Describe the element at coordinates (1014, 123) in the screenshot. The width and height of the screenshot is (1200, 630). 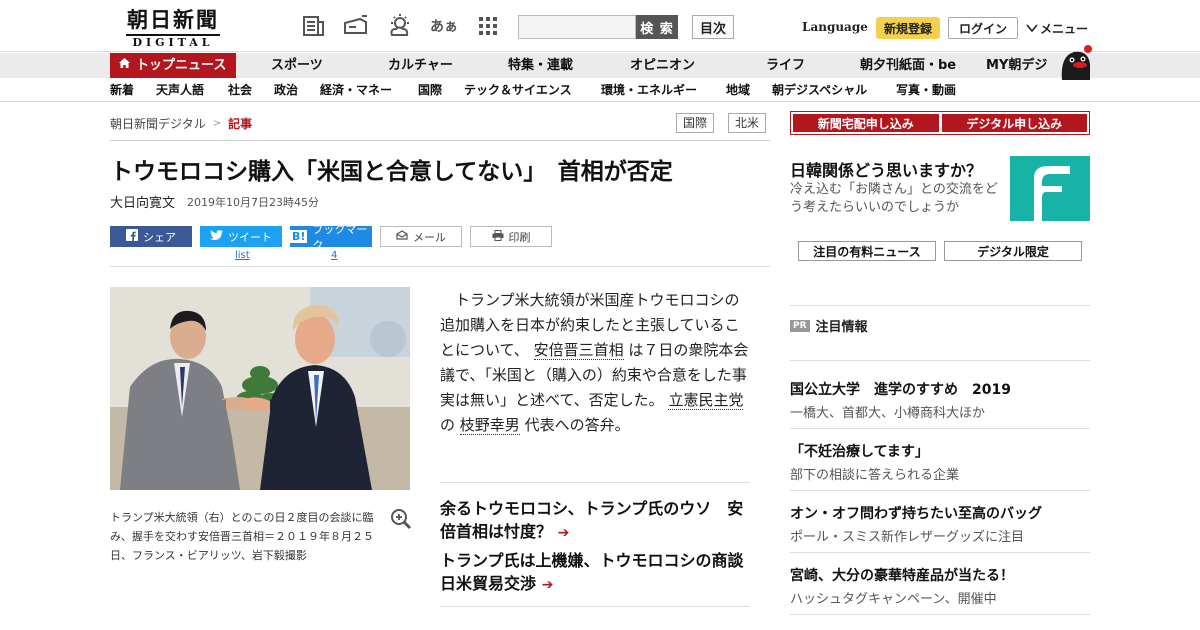
I see `digital-subscribe-button: デジタル申し込み` at that location.